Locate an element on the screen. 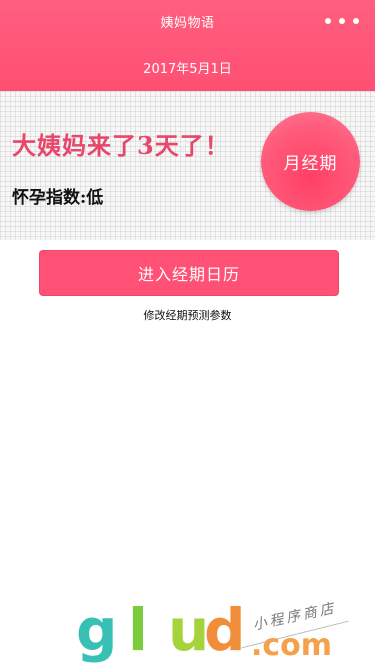  enter-period-calendar-button: 进入经期日历 is located at coordinates (189, 273).